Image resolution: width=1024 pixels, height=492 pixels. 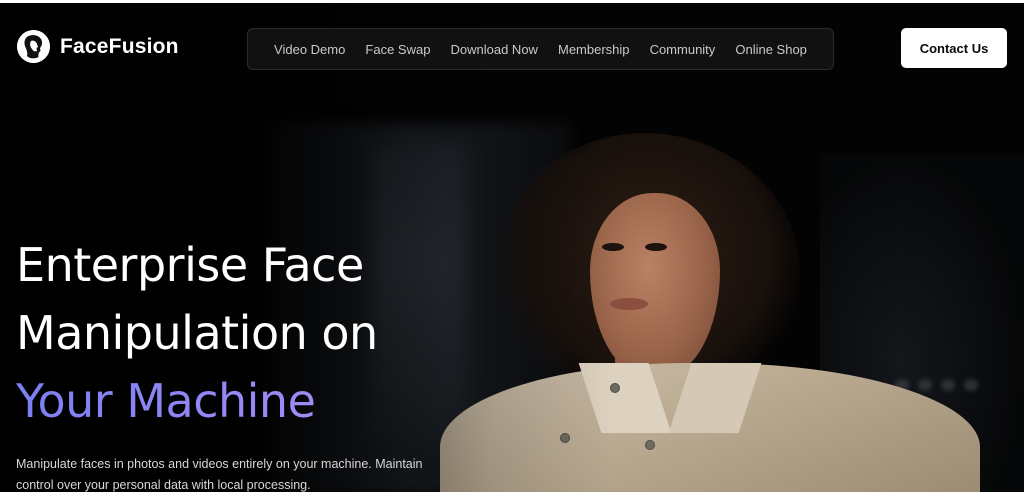 I want to click on nav-item-online-shop: Online Shop, so click(x=771, y=49).